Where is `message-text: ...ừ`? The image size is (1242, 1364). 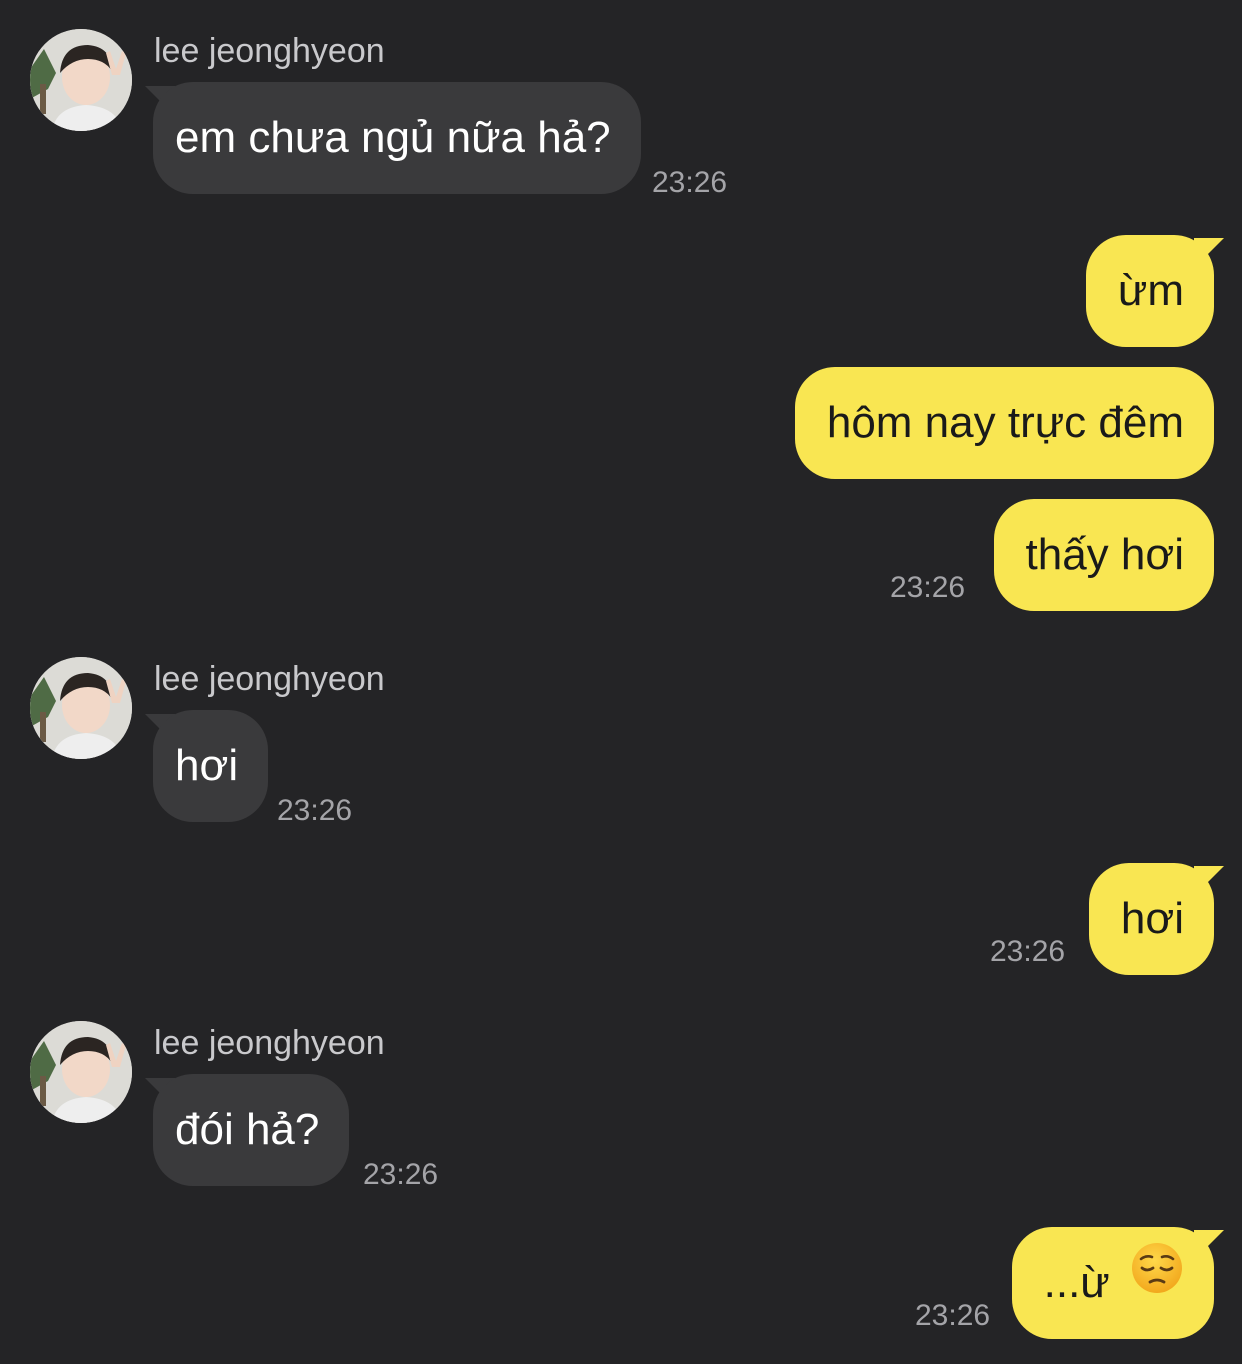 message-text: ...ừ is located at coordinates (1076, 1282).